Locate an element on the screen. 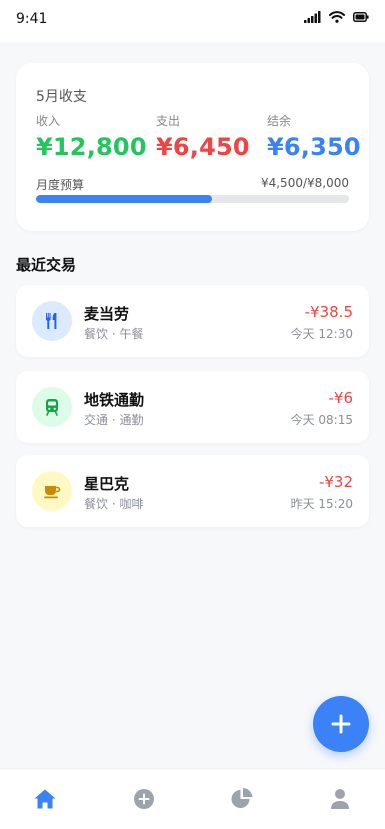  tab-profile is located at coordinates (340, 799).